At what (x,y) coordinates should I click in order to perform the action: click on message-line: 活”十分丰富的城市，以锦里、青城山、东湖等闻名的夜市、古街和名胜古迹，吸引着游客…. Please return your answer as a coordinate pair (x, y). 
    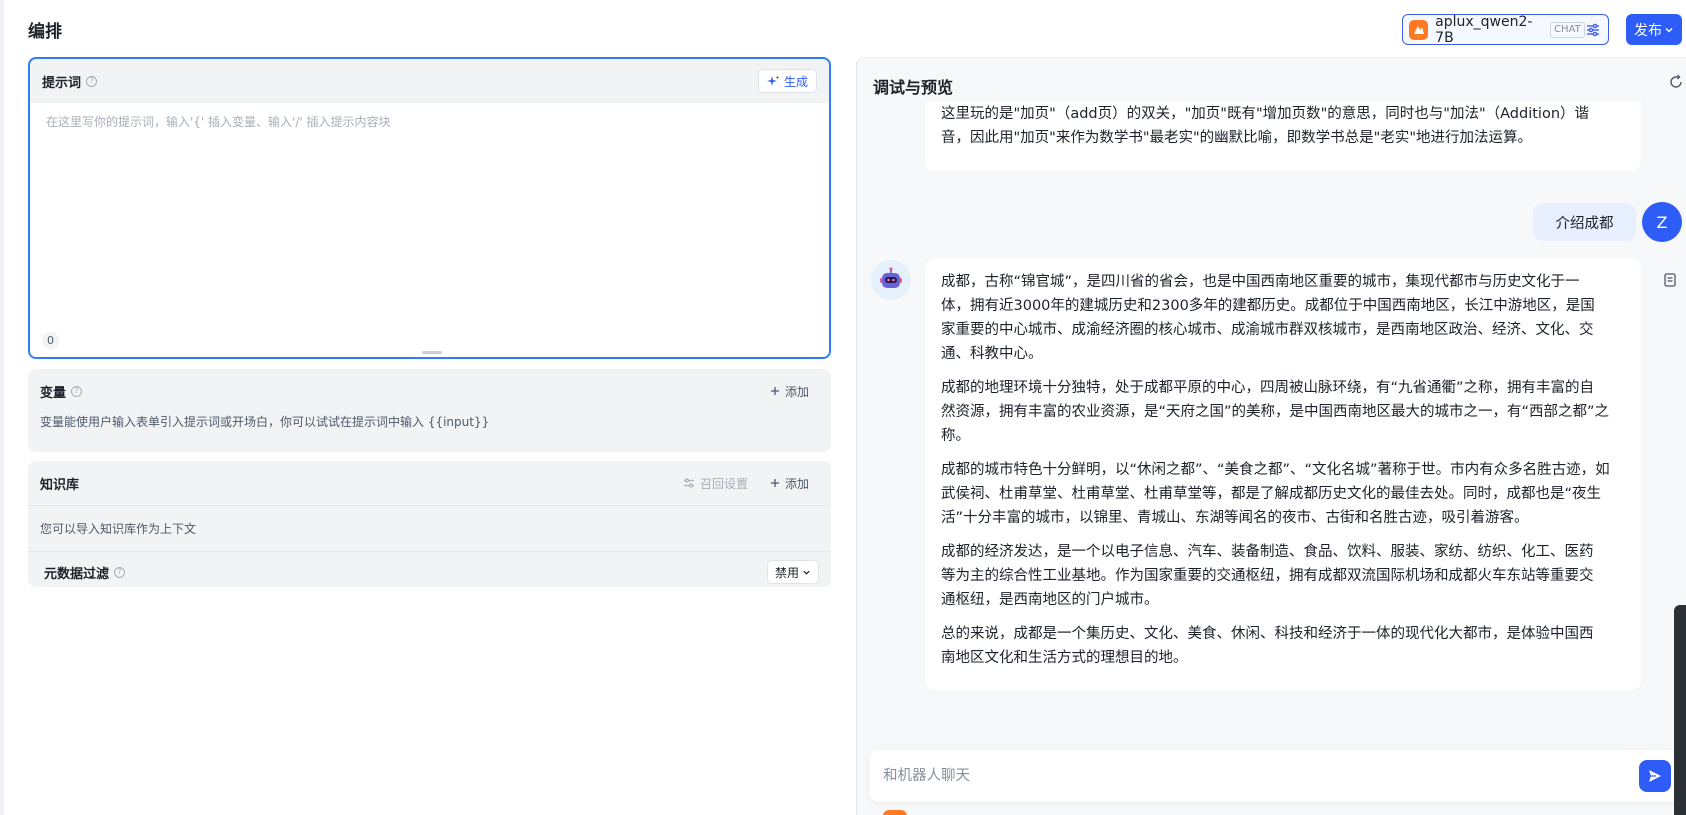
    Looking at the image, I should click on (1235, 518).